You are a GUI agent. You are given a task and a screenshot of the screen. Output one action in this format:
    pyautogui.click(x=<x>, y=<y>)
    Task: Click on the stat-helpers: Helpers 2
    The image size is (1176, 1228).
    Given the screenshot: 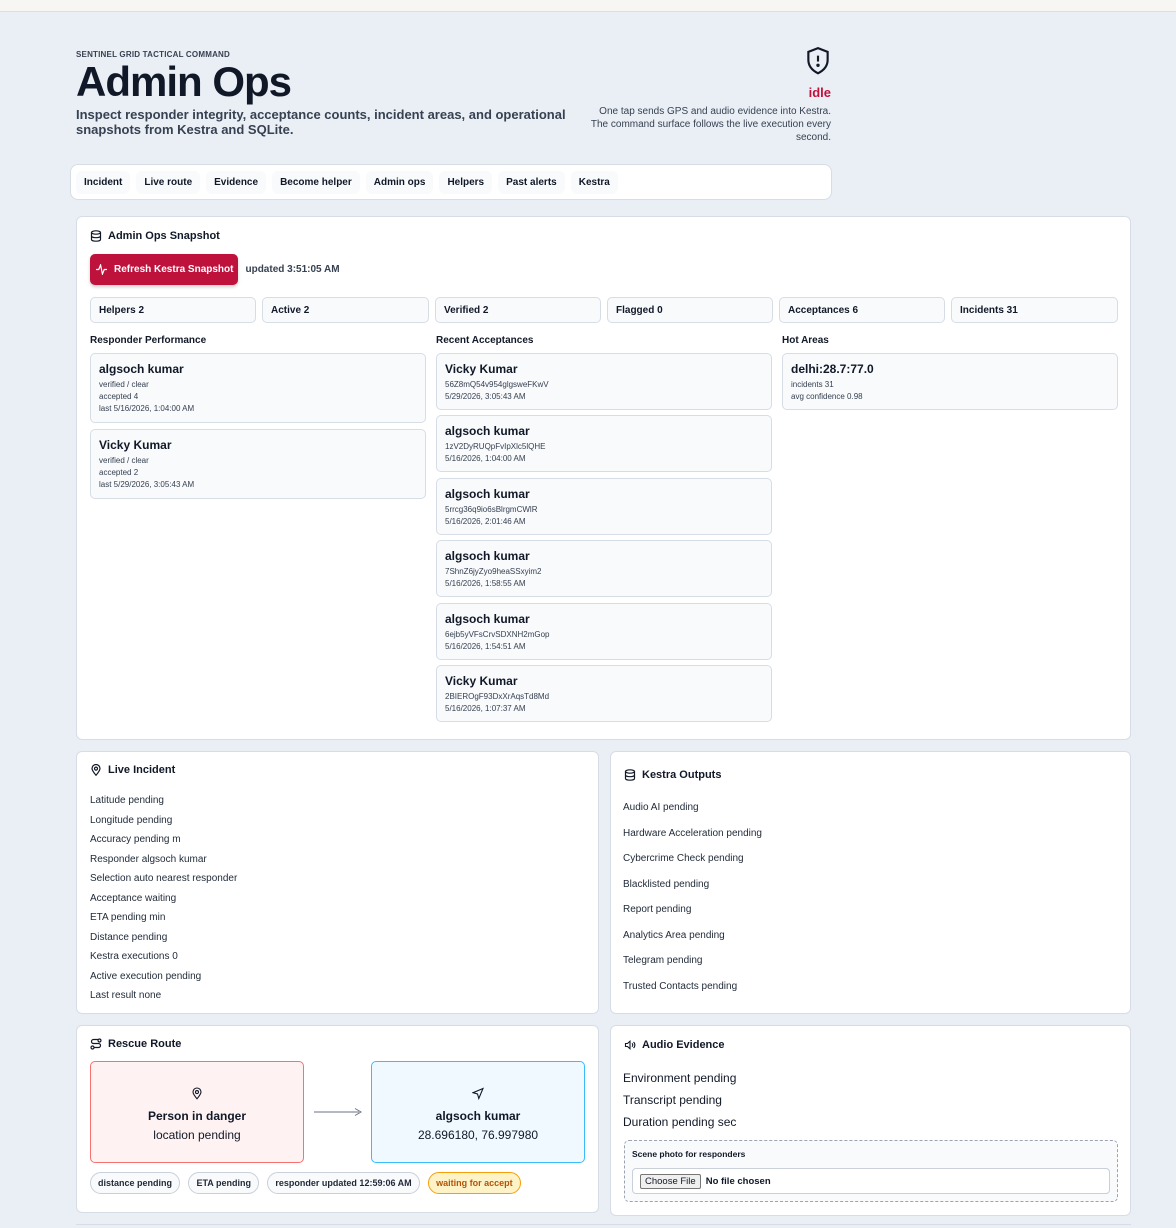 What is the action you would take?
    pyautogui.click(x=173, y=310)
    